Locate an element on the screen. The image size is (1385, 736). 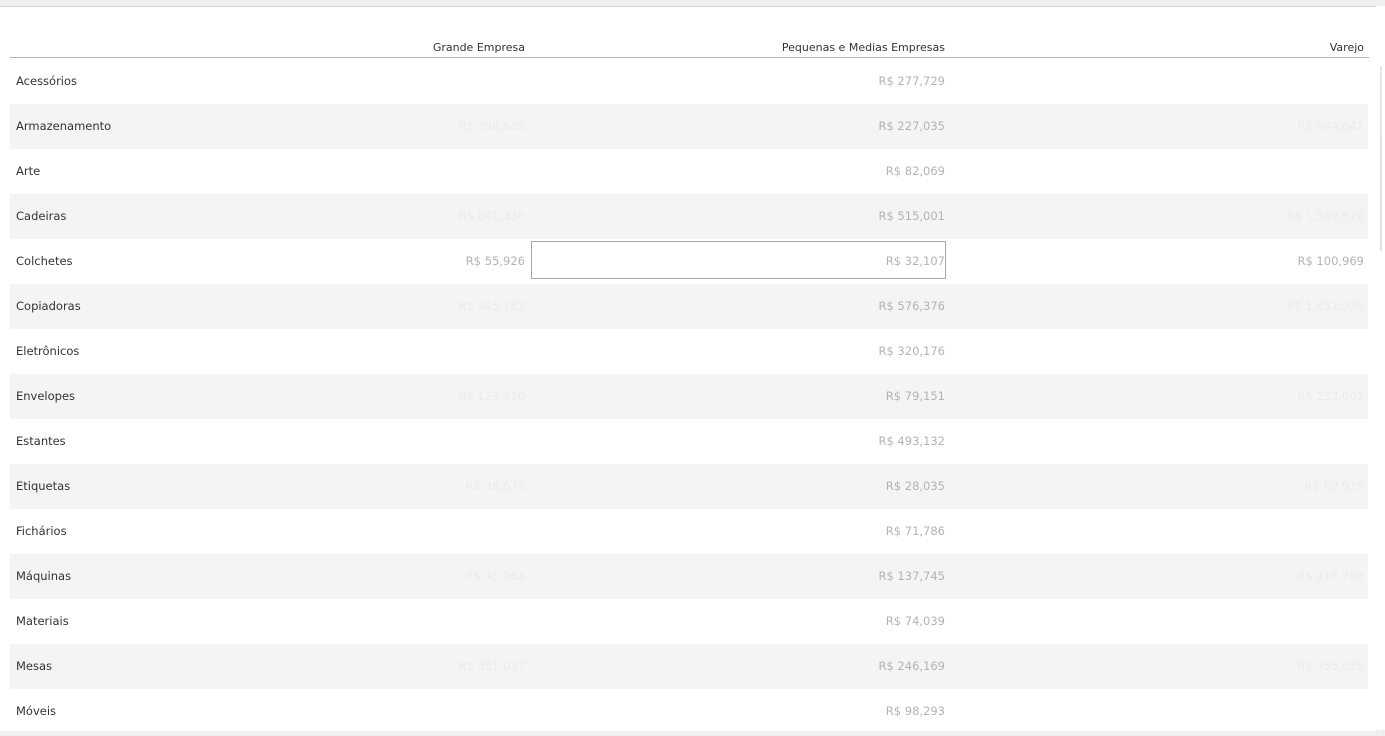
table-row: Colchetes R$ 55,926 R$ 32,107 R$ 100,969 is located at coordinates (689, 261).